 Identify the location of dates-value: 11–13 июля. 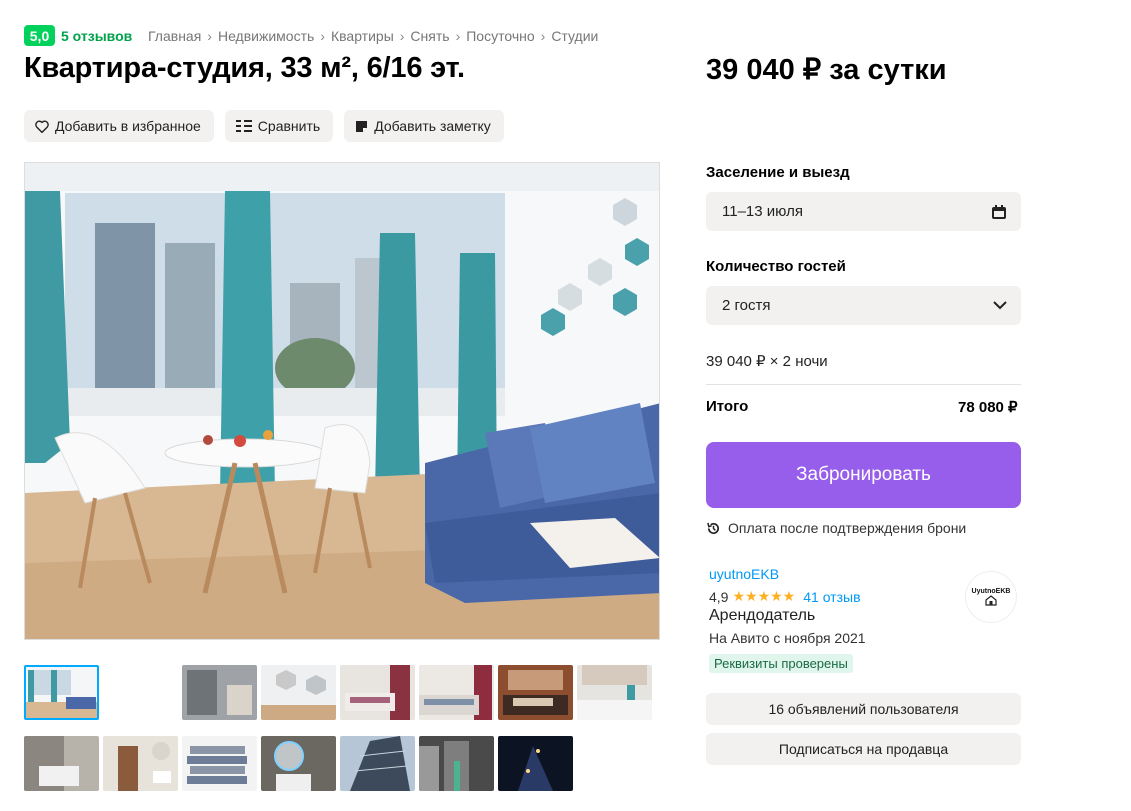
(762, 211).